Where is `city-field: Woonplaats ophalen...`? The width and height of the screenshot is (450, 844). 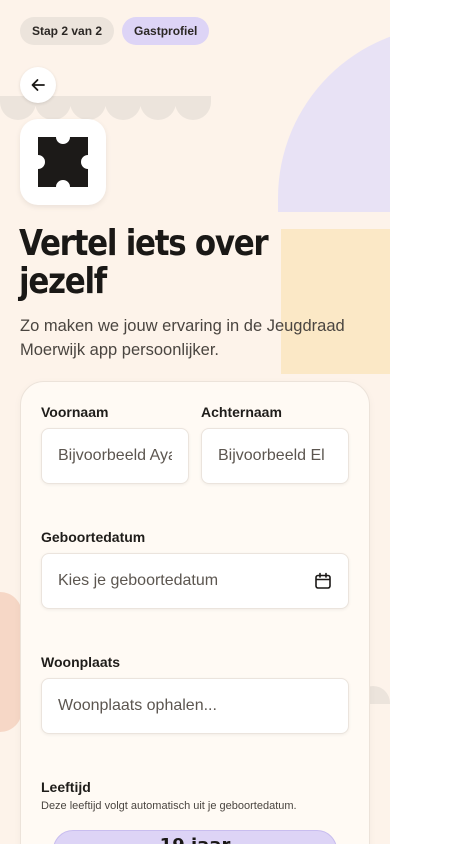 city-field: Woonplaats ophalen... is located at coordinates (195, 706).